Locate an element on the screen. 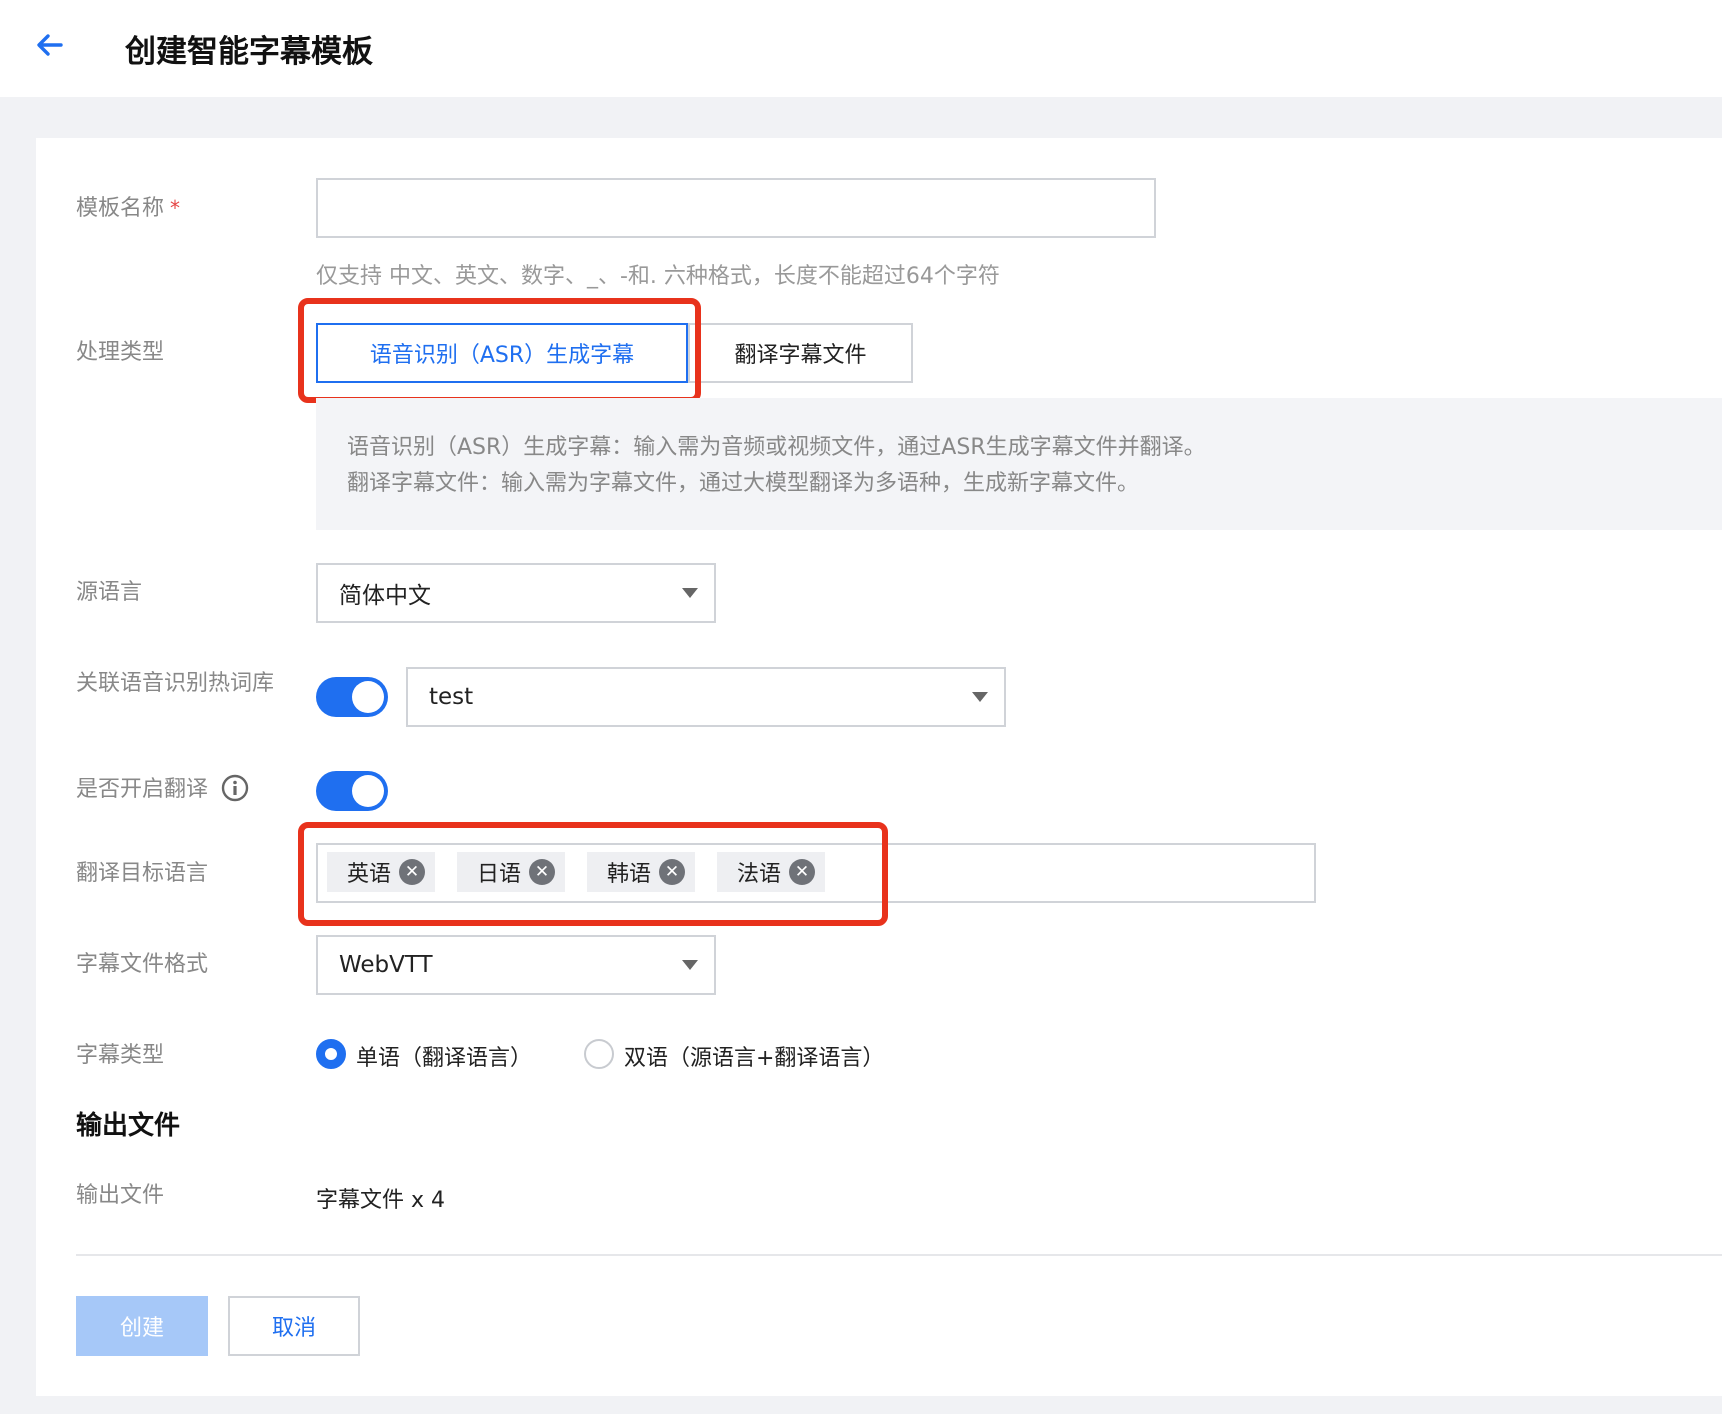  hotword-value: test is located at coordinates (451, 697).